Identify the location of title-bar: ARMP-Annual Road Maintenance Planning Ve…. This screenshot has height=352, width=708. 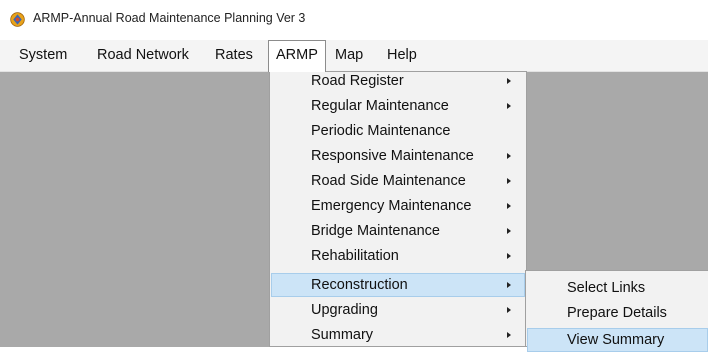
(354, 20).